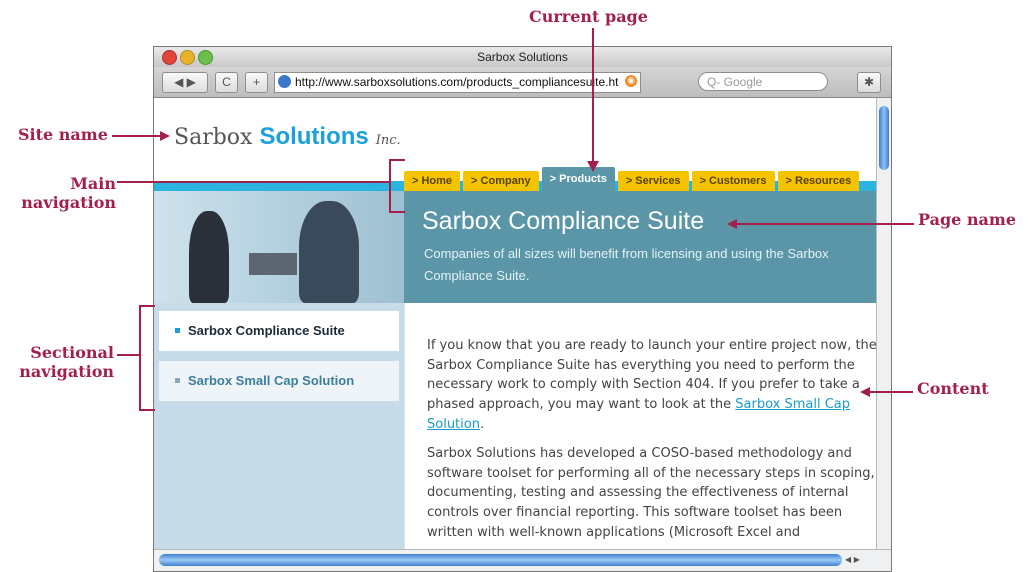 Image resolution: width=1028 pixels, height=572 pixels. What do you see at coordinates (818, 181) in the screenshot?
I see `nav-tab-5: > Resources` at bounding box center [818, 181].